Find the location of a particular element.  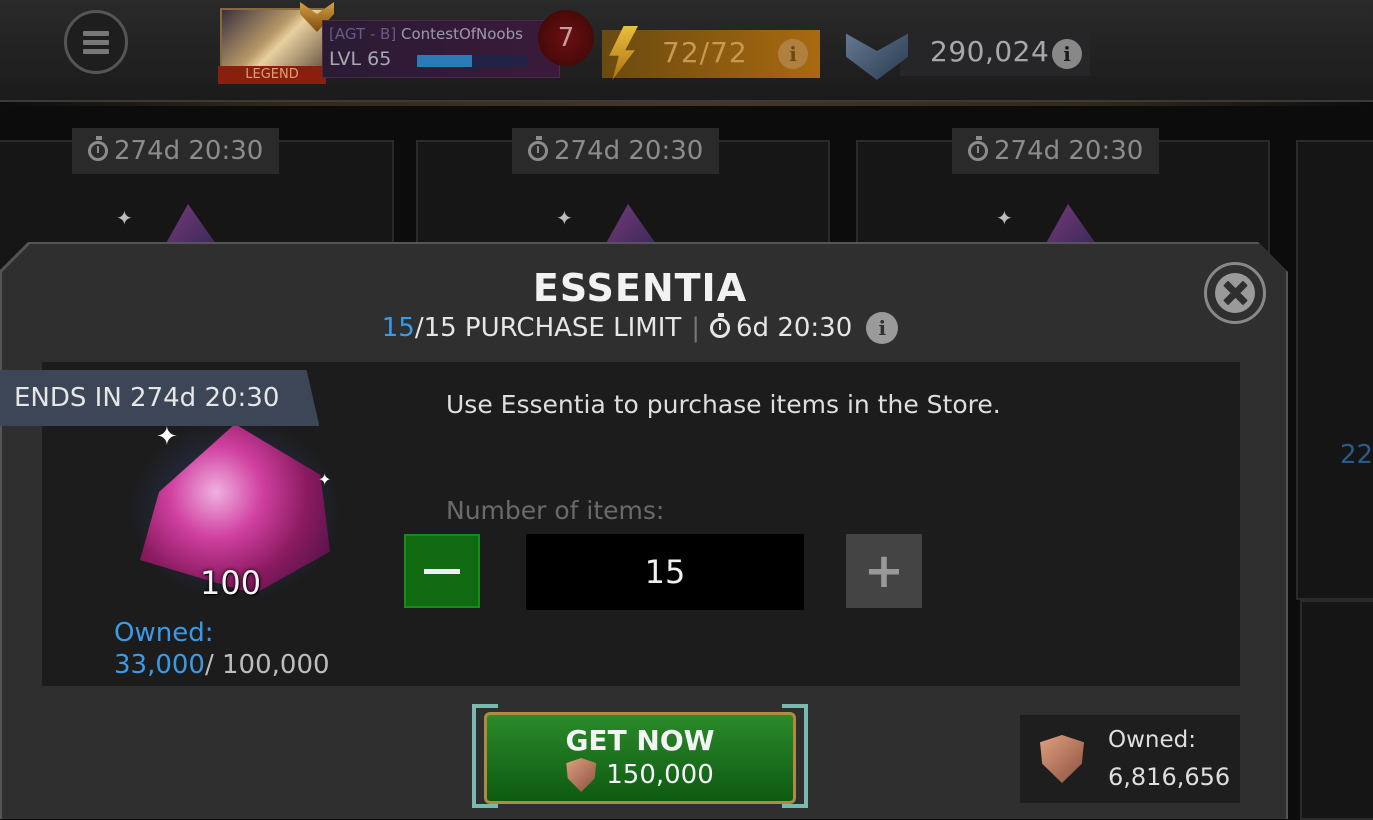

owned-current: 33,000 is located at coordinates (159, 665).